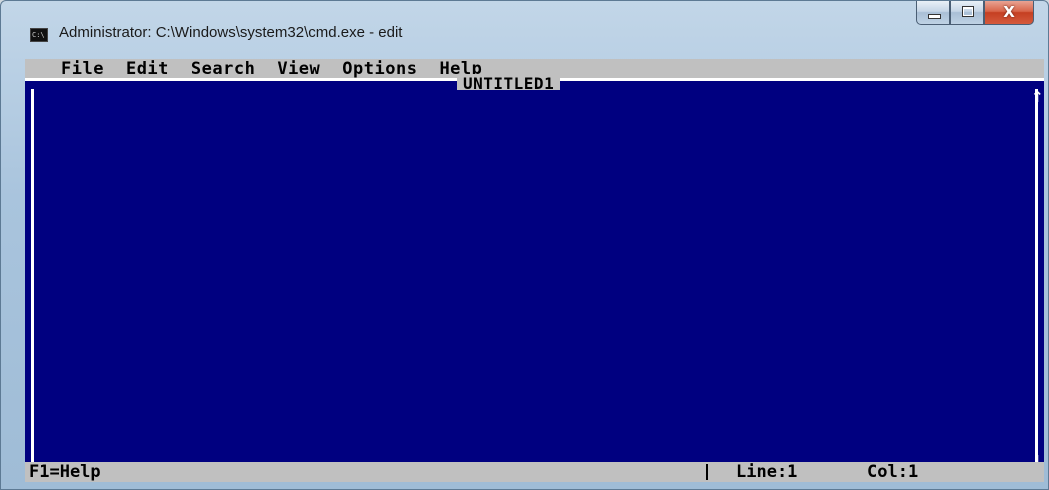 This screenshot has height=490, width=1049. Describe the element at coordinates (893, 472) in the screenshot. I see `status-column-number: Col:1` at that location.